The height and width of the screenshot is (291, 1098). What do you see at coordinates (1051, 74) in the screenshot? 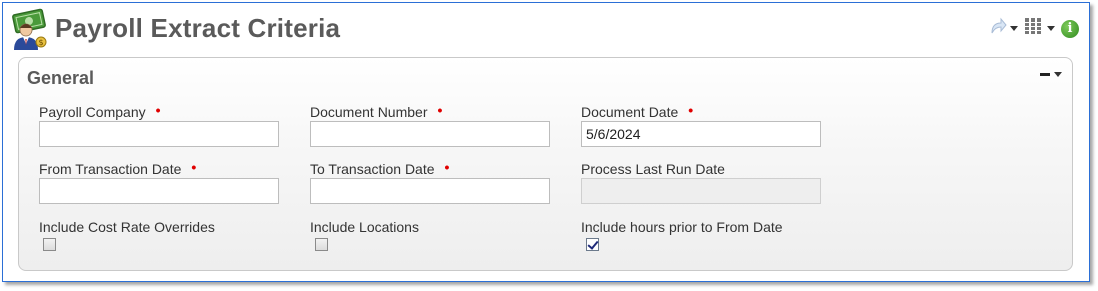
I see `collapse-section-button` at bounding box center [1051, 74].